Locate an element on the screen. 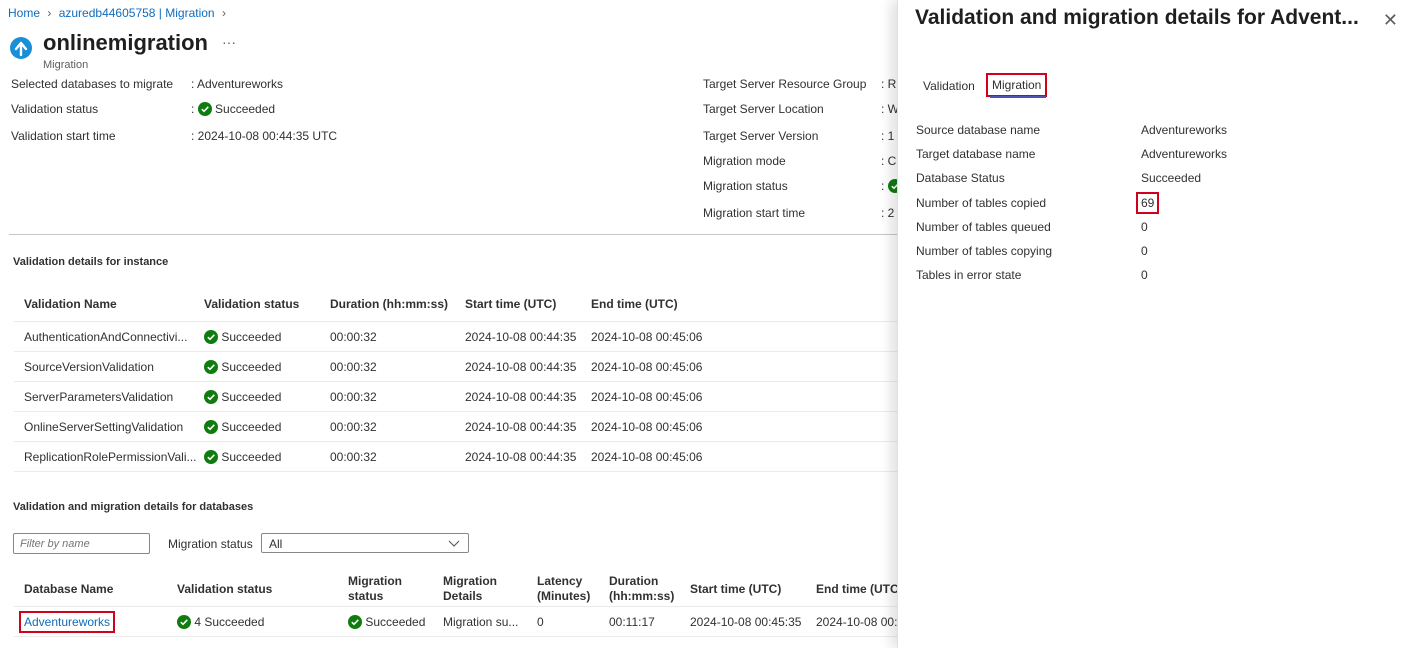  detail-label: Target database name is located at coordinates (976, 154).